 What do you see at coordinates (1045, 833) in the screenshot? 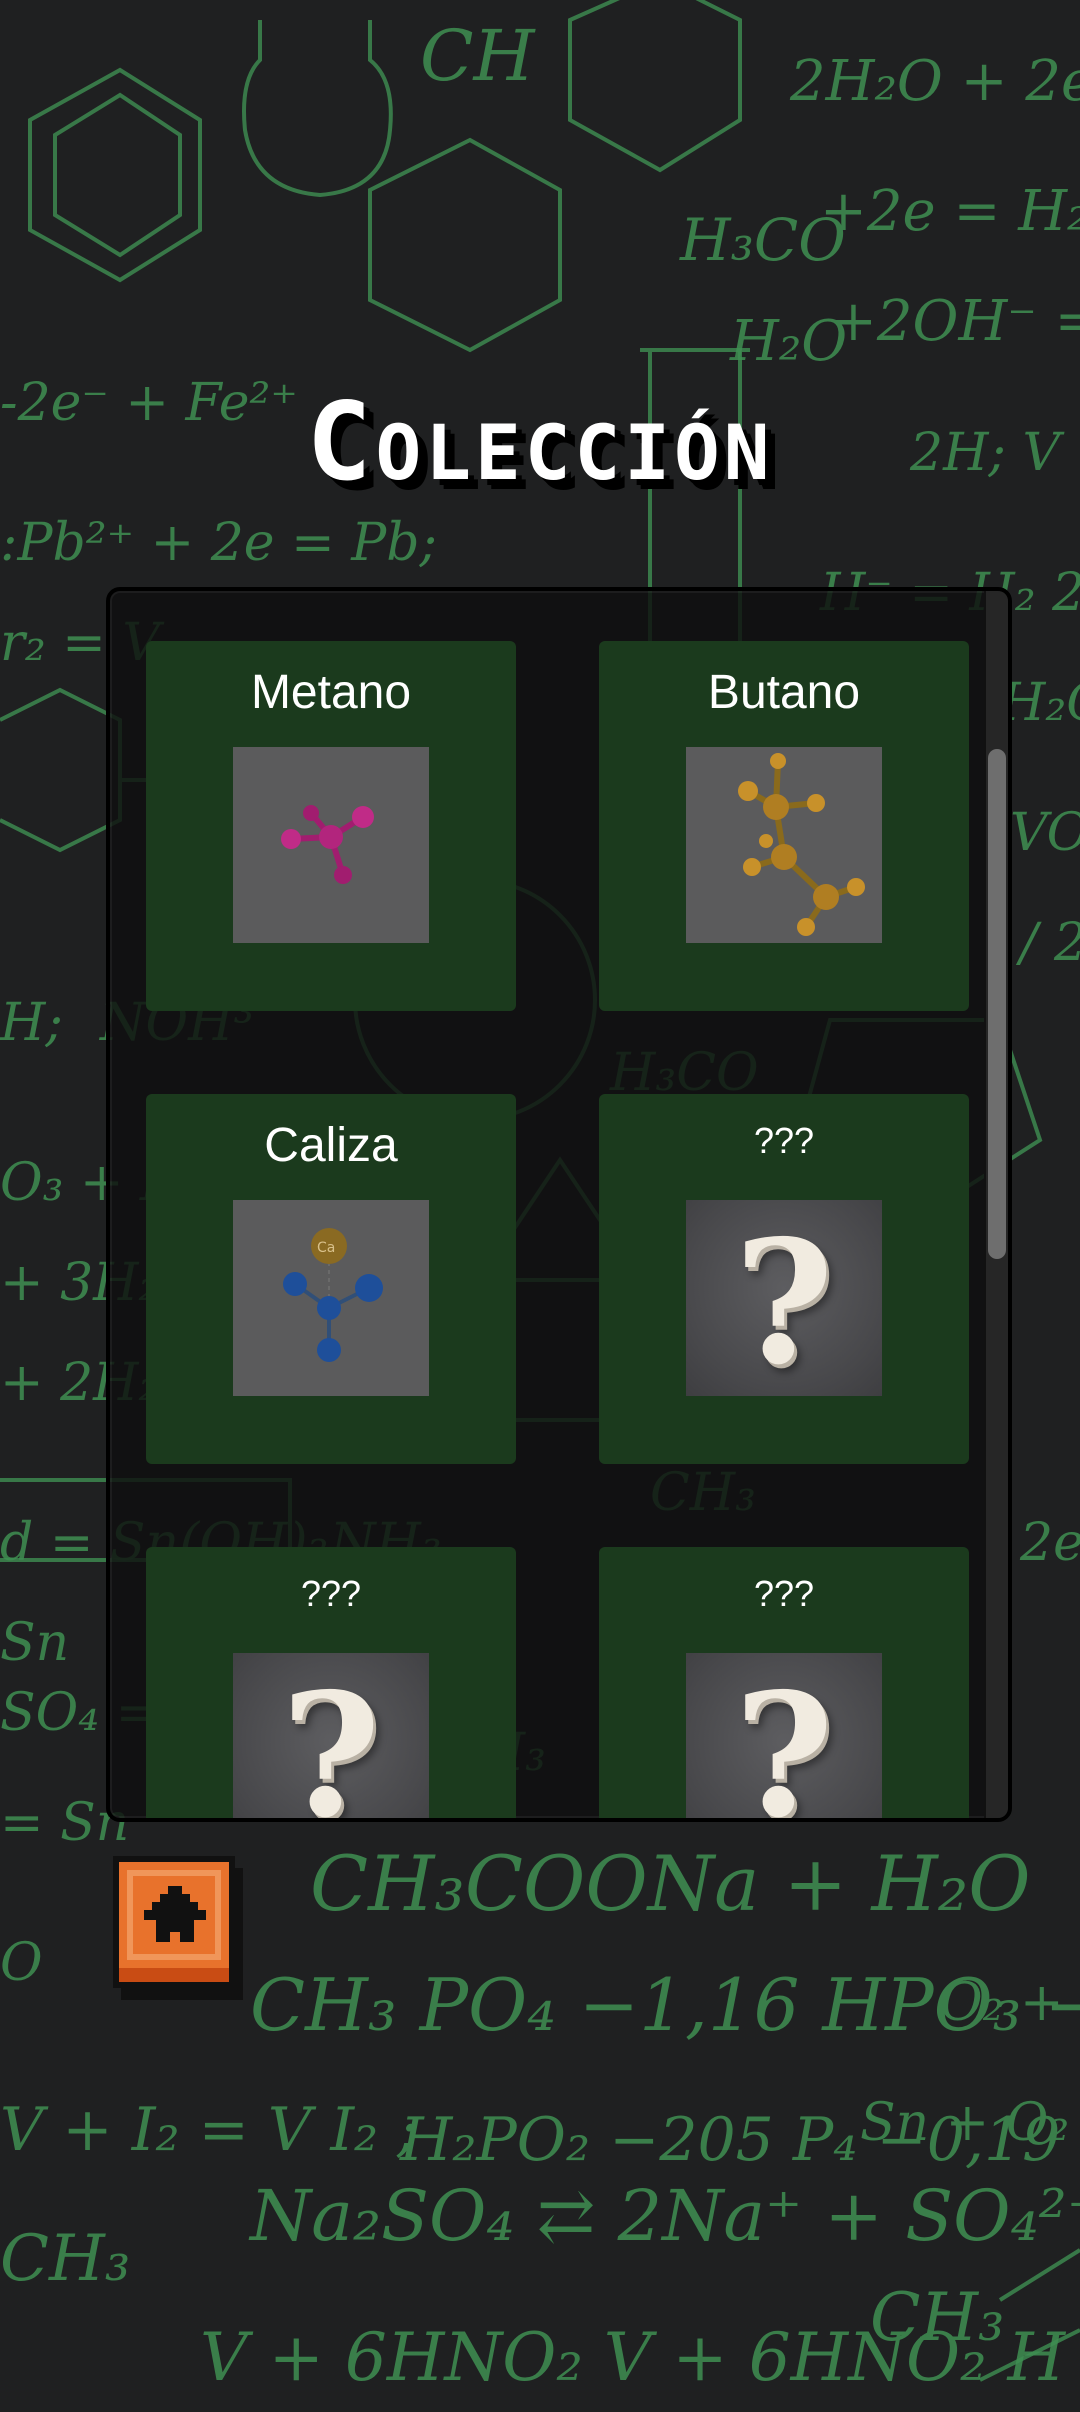
I see `svg-text: VO₂` at bounding box center [1045, 833].